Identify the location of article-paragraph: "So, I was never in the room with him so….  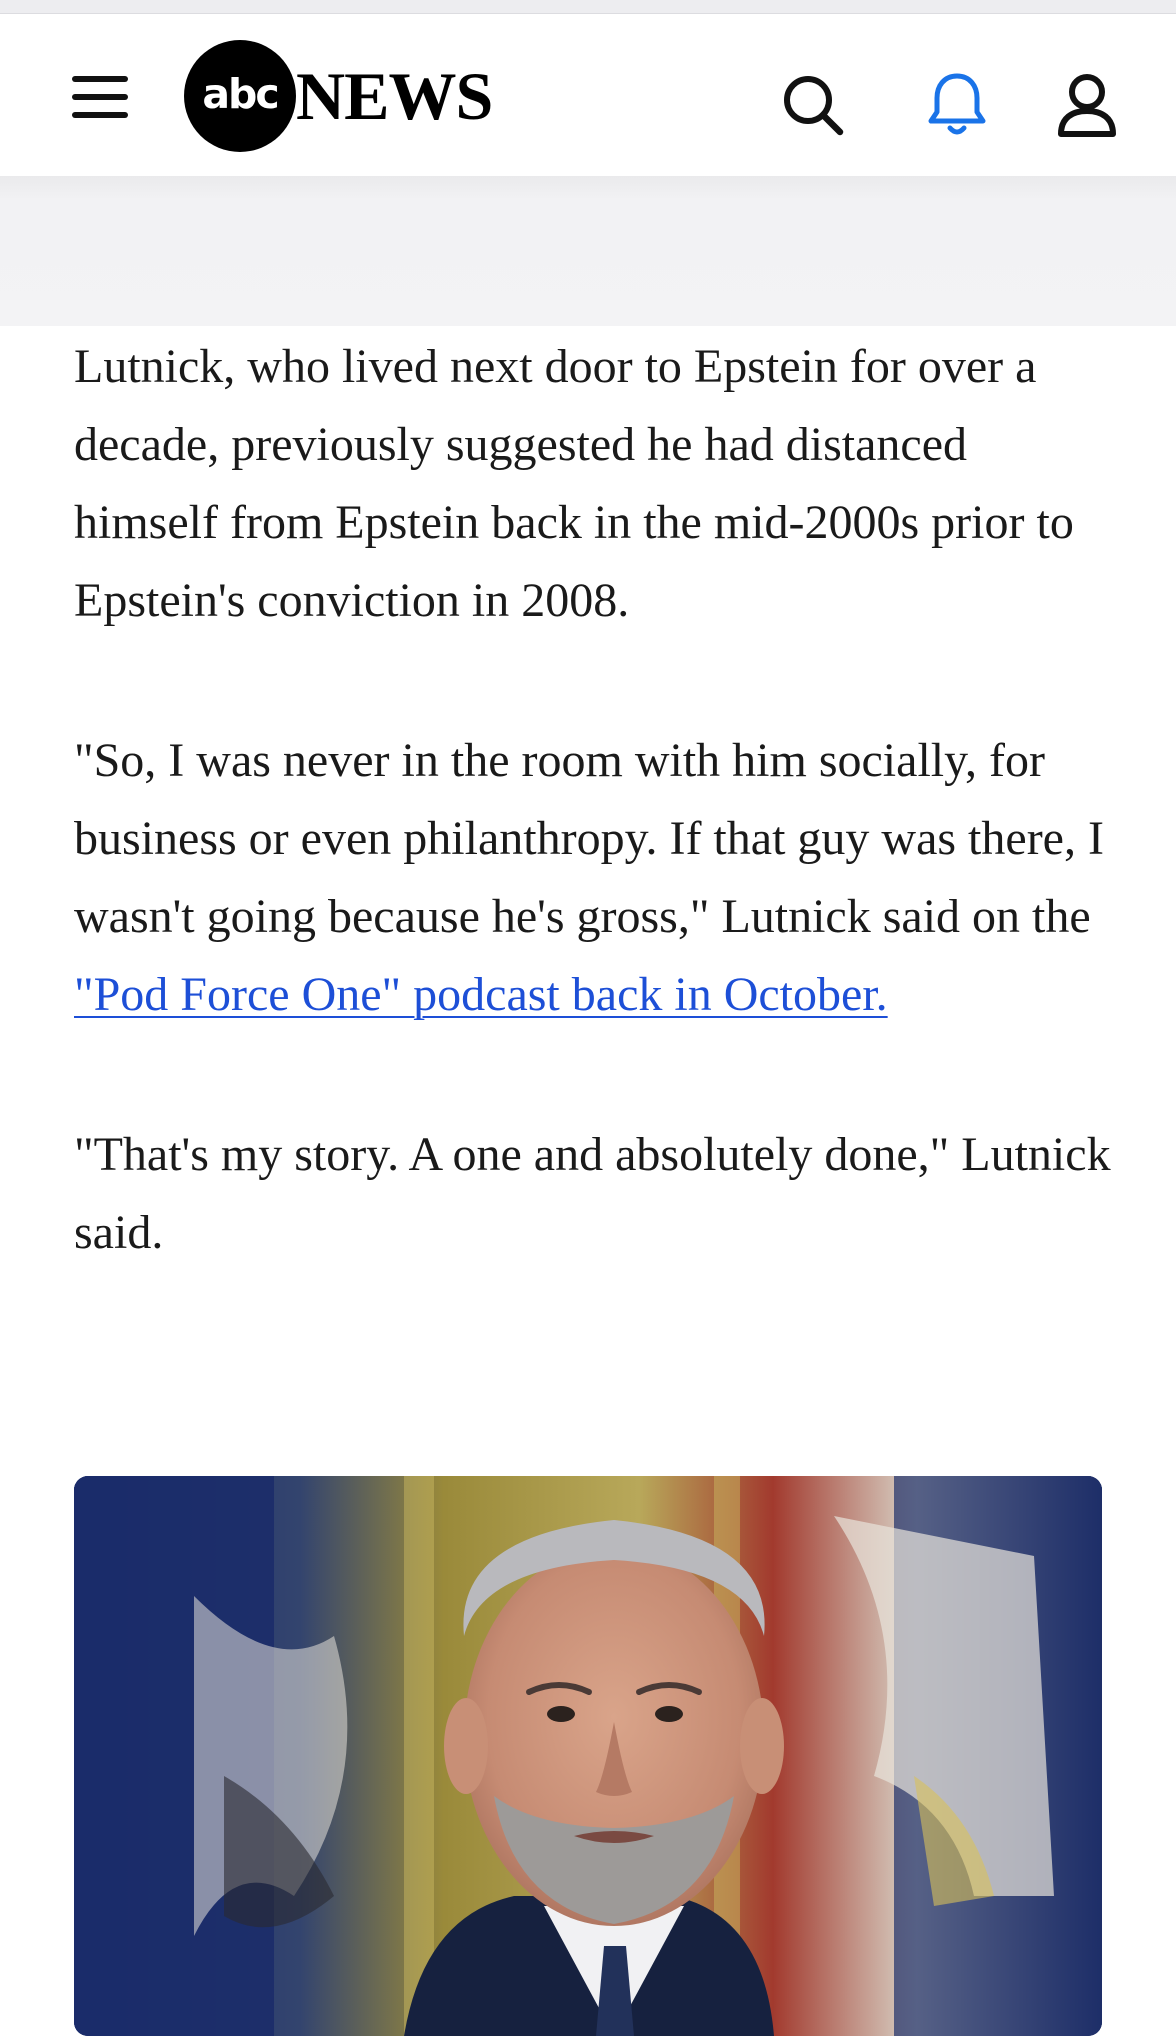
(594, 878).